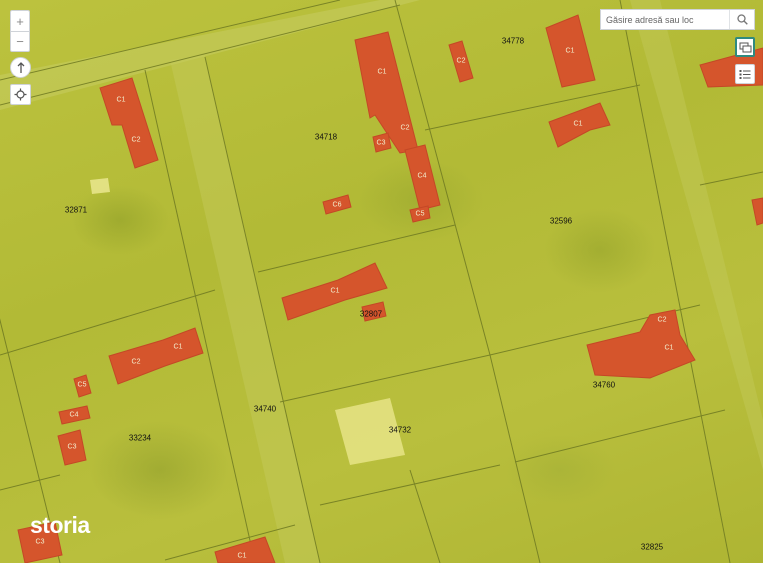 This screenshot has width=763, height=563. What do you see at coordinates (326, 137) in the screenshot?
I see `parcel-label: 34718` at bounding box center [326, 137].